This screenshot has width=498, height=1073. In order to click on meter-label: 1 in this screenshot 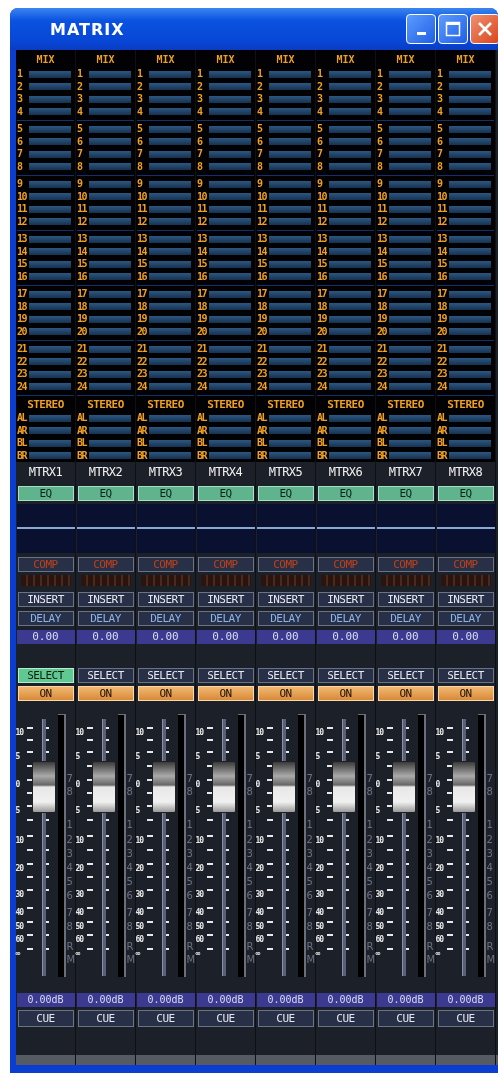, I will do `click(129, 824)`.